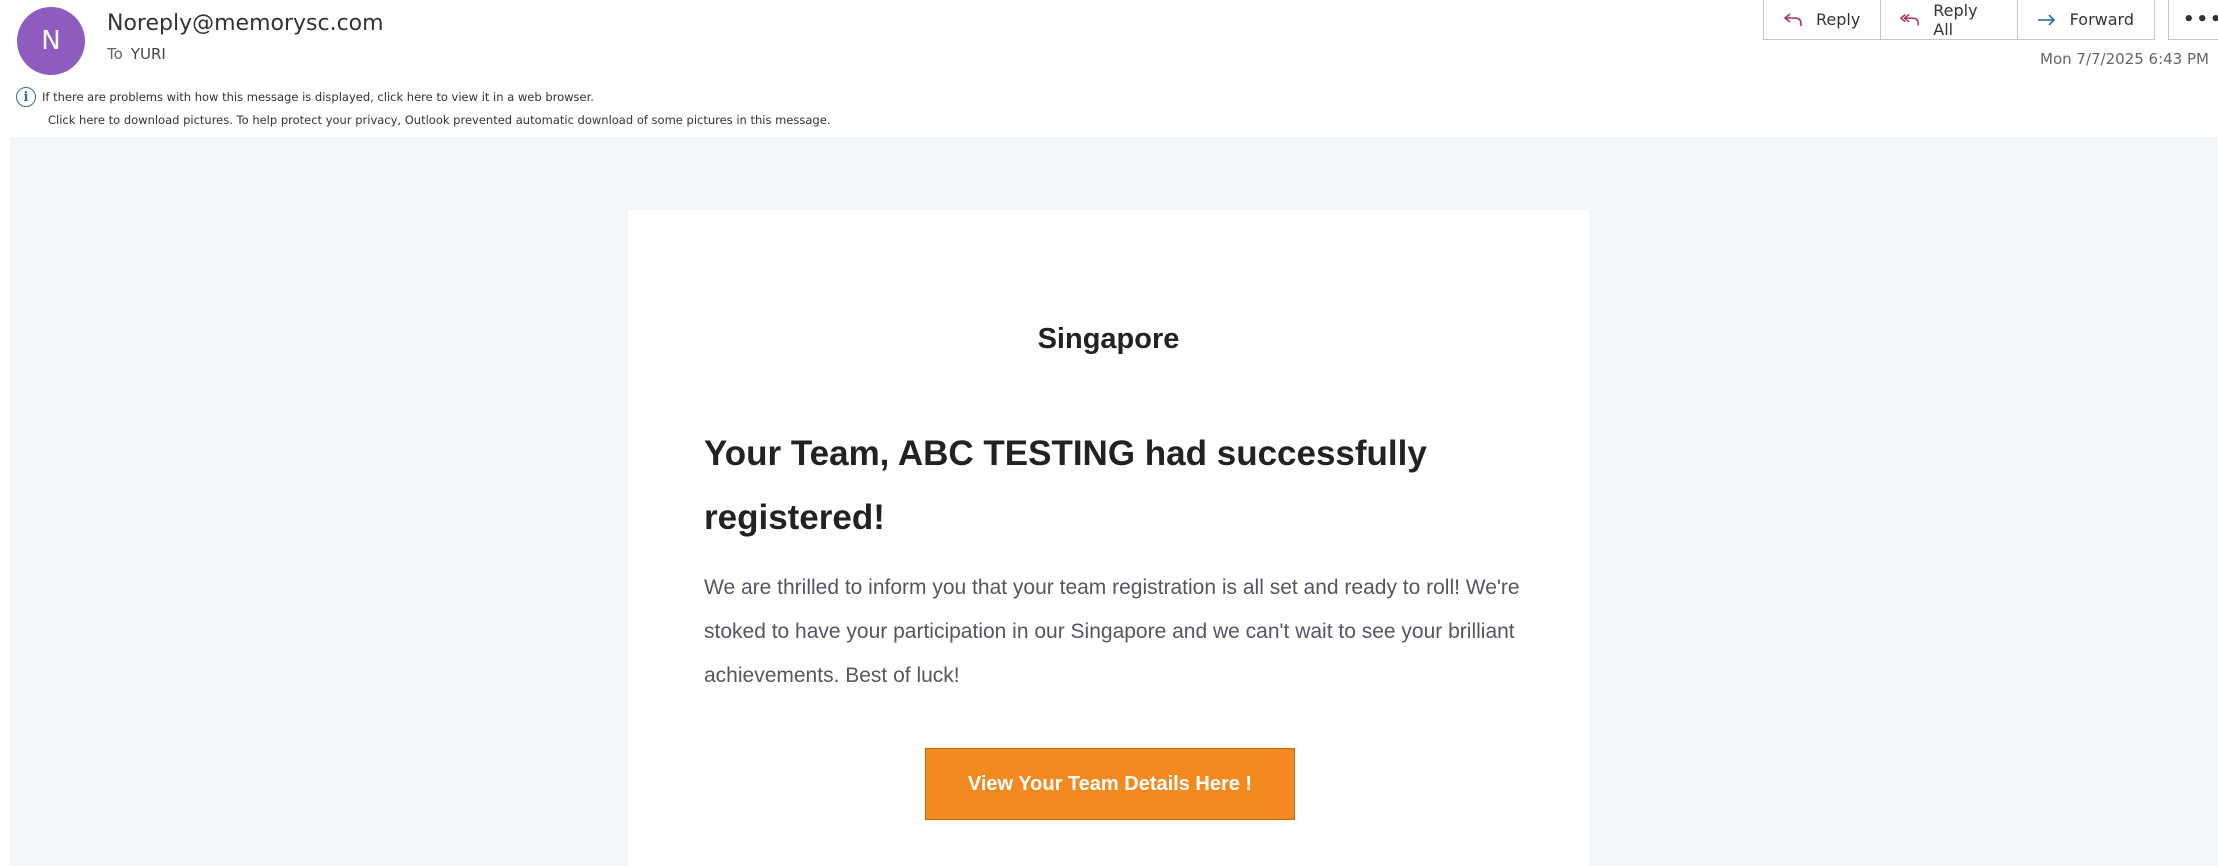  Describe the element at coordinates (1792, 19) in the screenshot. I see `reply-icon` at that location.